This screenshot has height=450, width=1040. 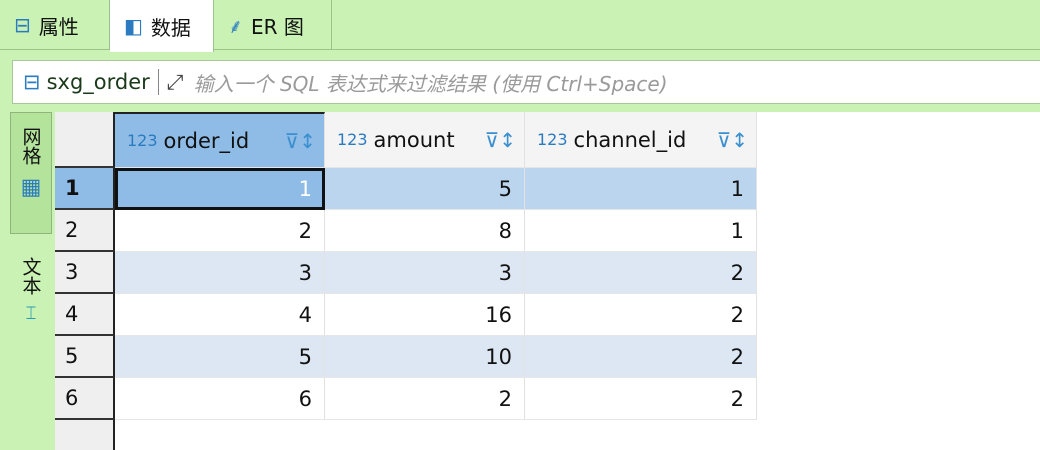 I want to click on column-header-order-id: 123 order_id ⊽↕, so click(x=220, y=140).